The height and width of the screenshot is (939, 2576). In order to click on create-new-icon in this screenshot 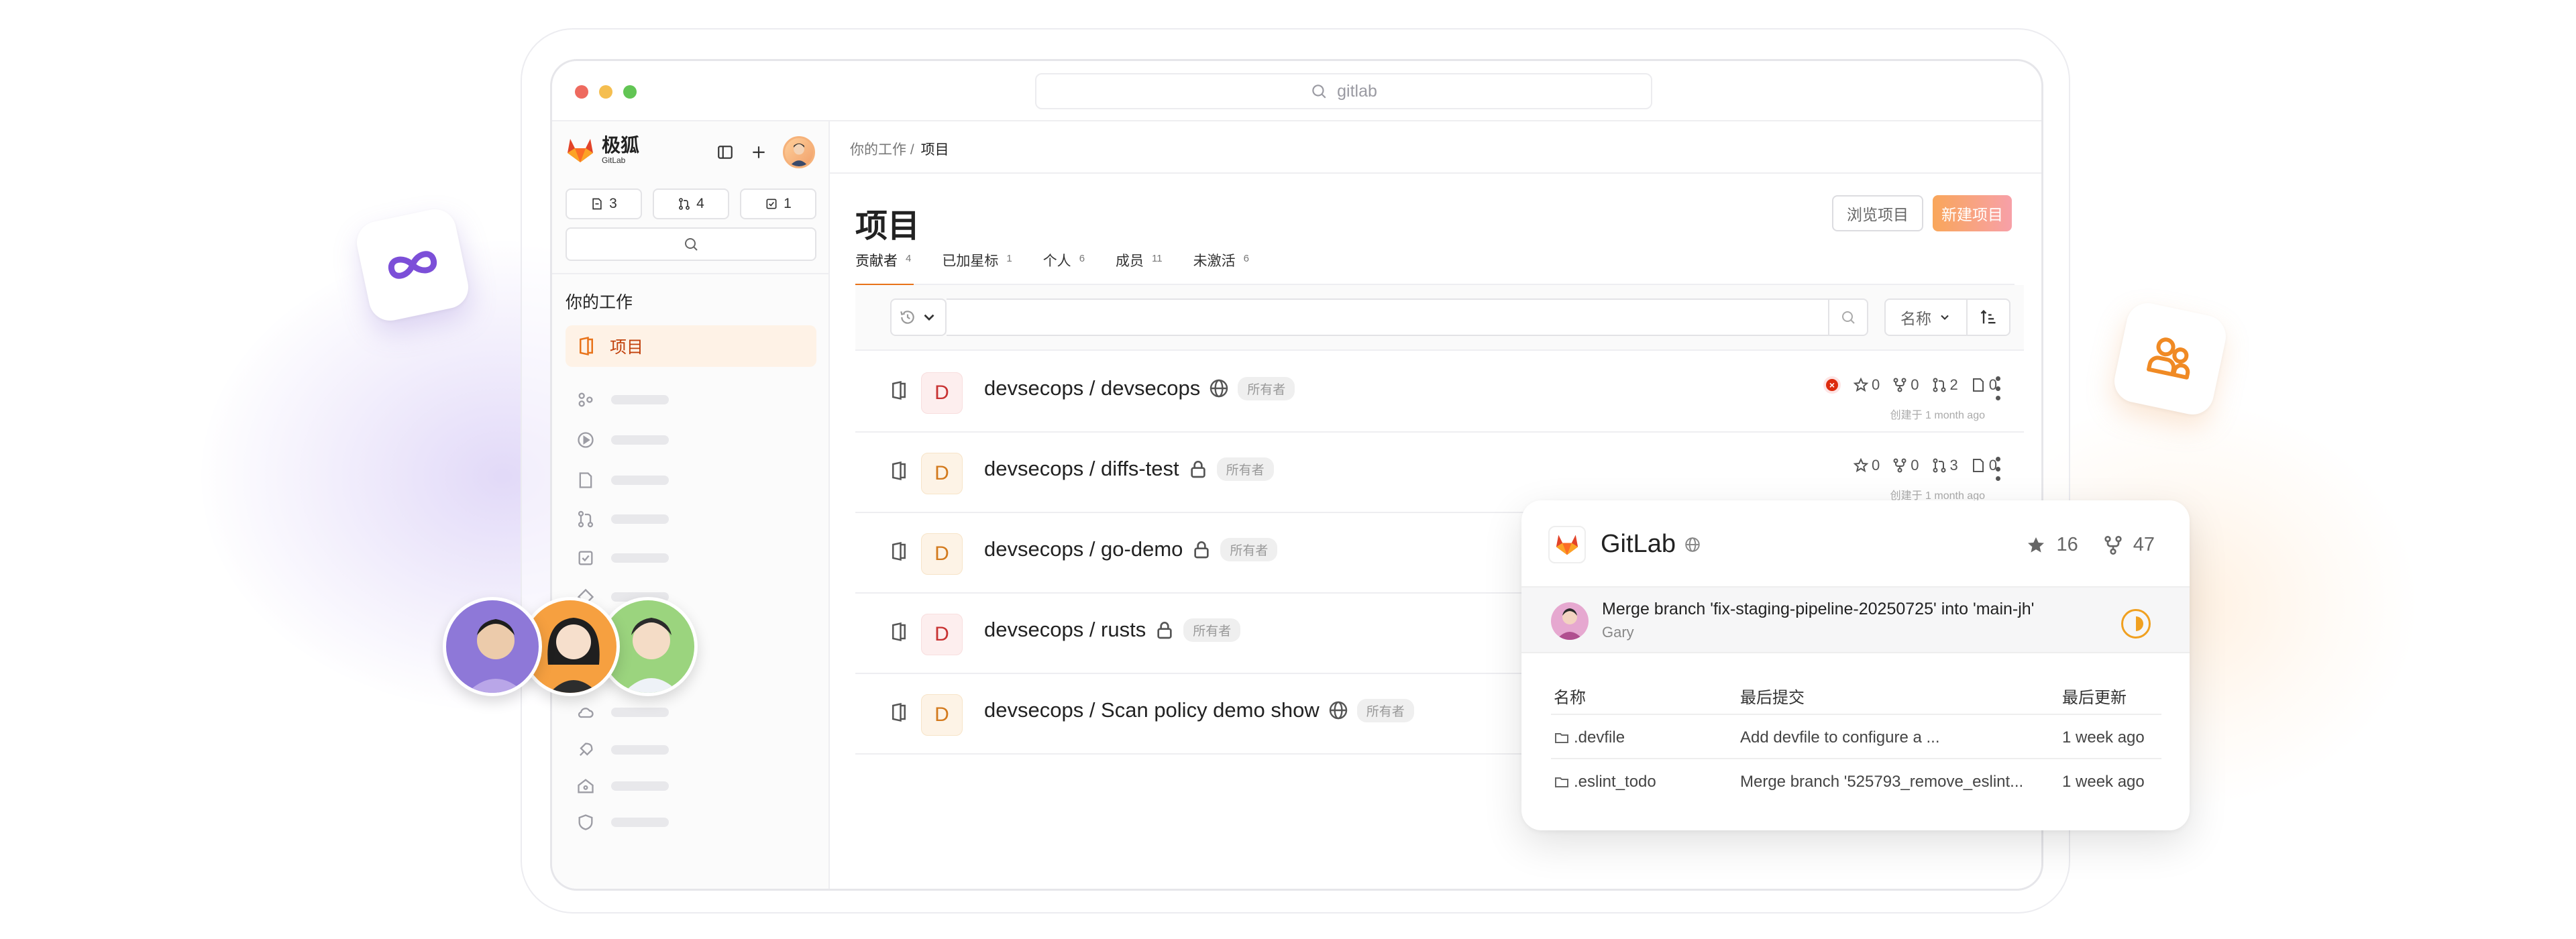, I will do `click(758, 152)`.